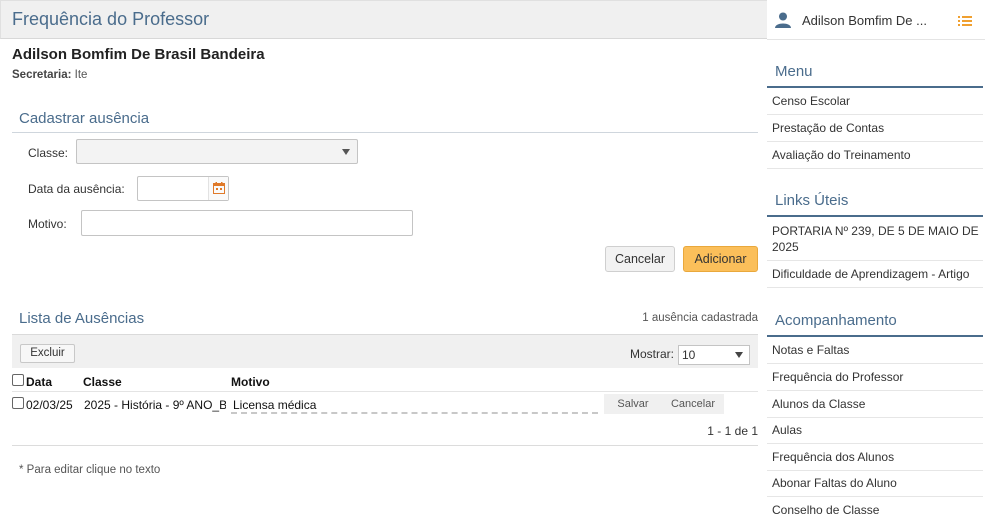 The height and width of the screenshot is (523, 985). I want to click on absence-date-field, so click(183, 188).